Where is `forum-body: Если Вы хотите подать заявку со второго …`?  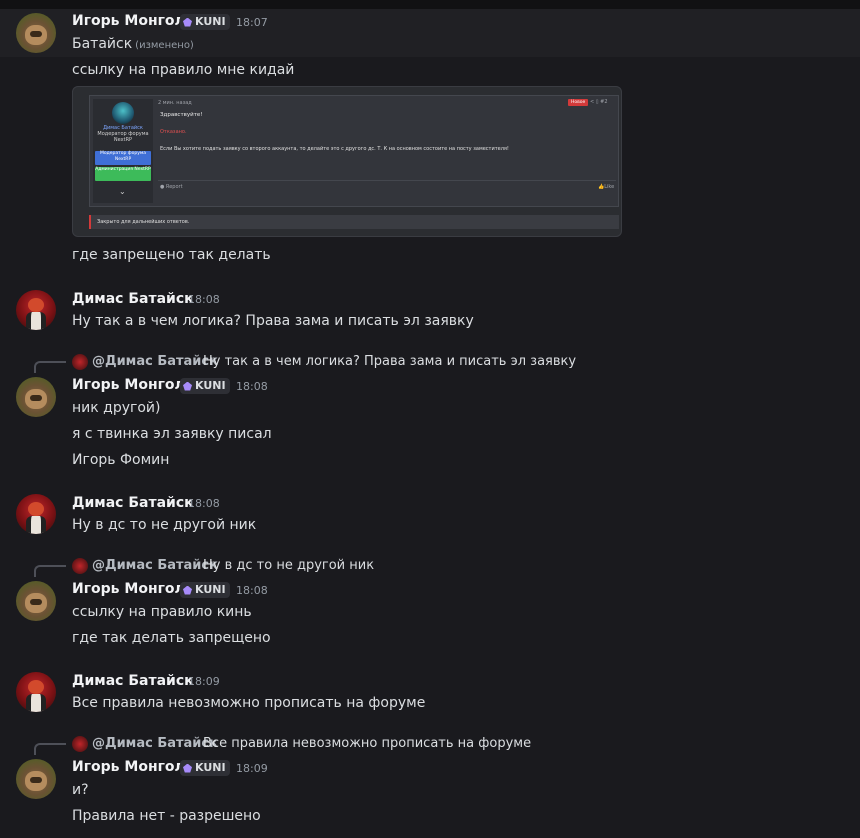
forum-body: Если Вы хотите подать заявку со второго … is located at coordinates (334, 149).